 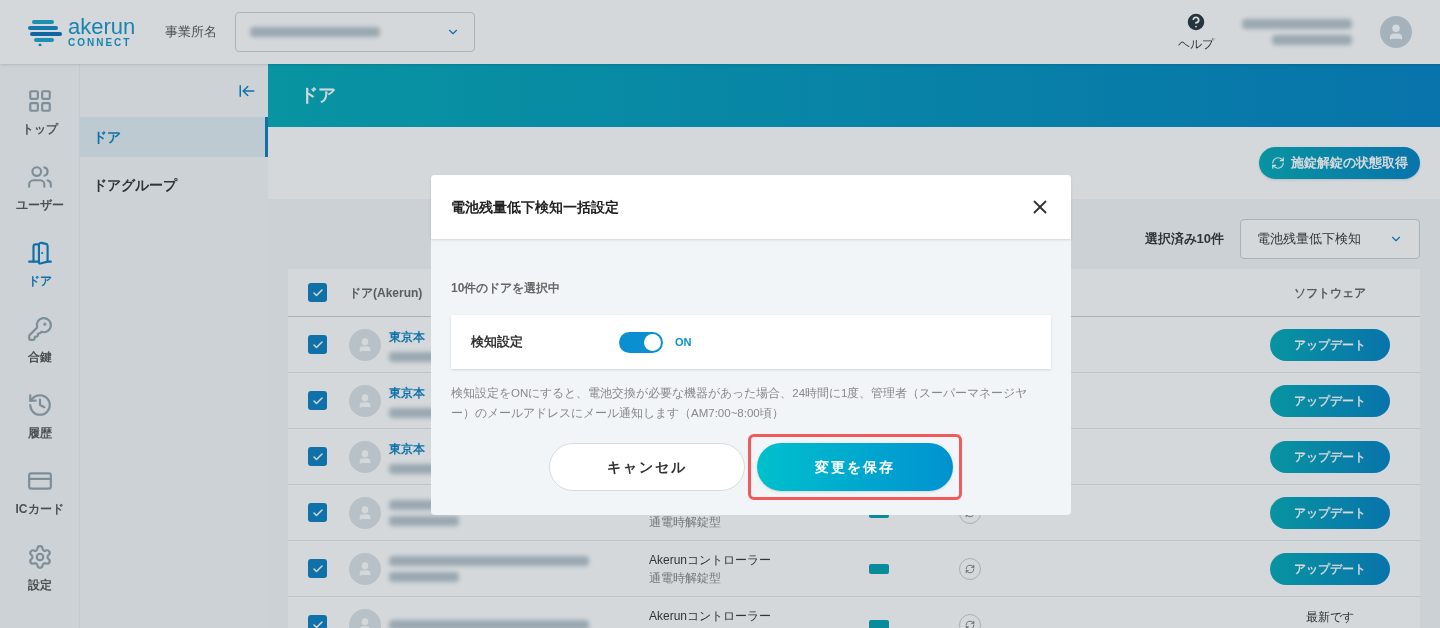 What do you see at coordinates (39, 343) in the screenshot?
I see `rail-item: 合鍵` at bounding box center [39, 343].